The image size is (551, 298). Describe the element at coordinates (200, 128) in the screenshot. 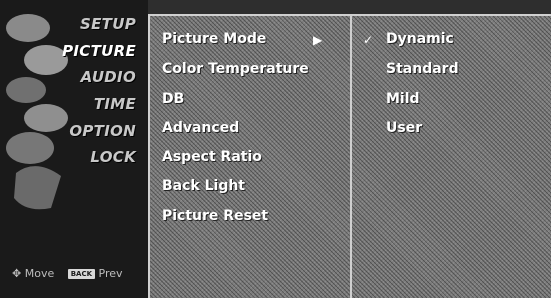

I see `menu-item-advanced: Advanced` at that location.